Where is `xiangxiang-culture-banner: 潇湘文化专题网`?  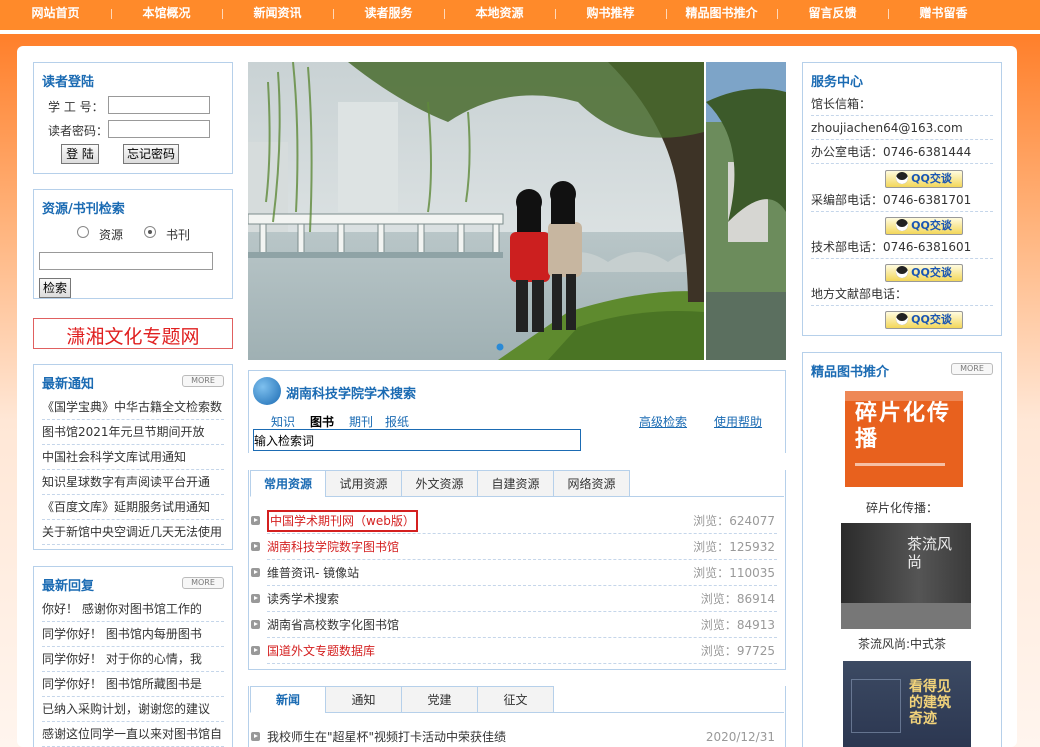
xiangxiang-culture-banner: 潇湘文化专题网 is located at coordinates (133, 333).